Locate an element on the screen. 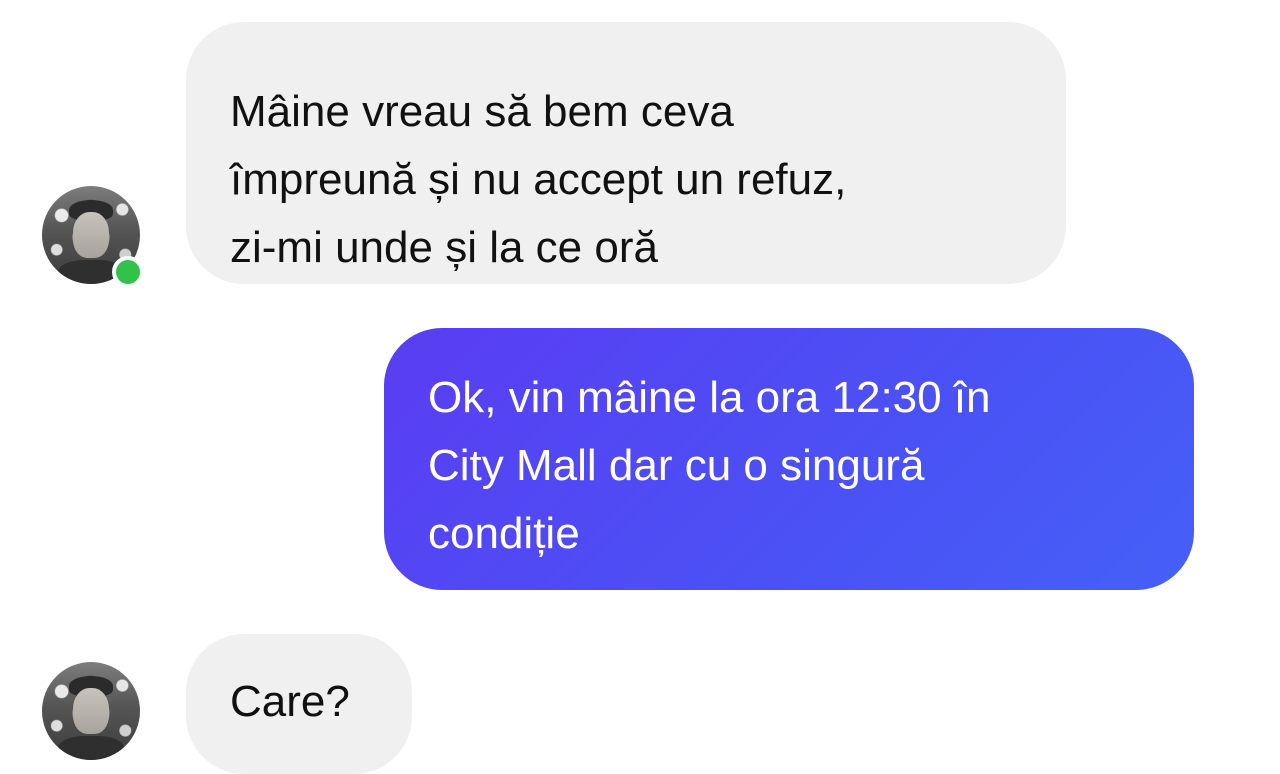  message-text-line: împreună și nu accept un refuz, is located at coordinates (538, 179).